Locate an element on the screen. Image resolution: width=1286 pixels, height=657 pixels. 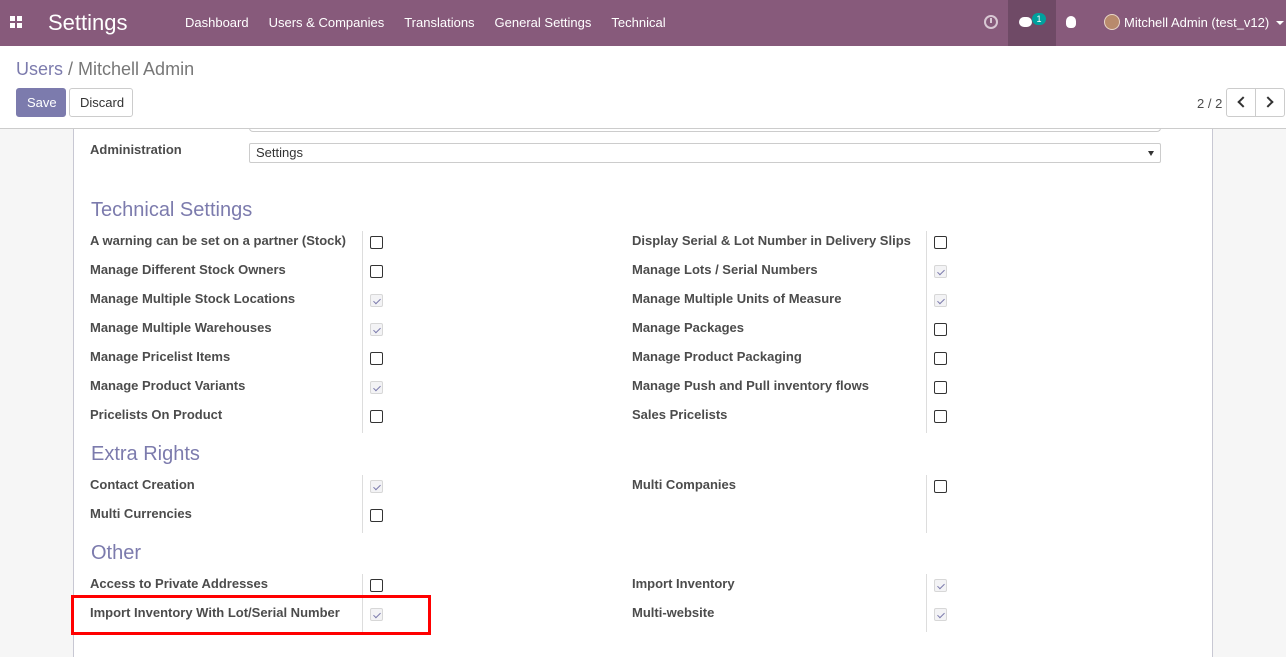
pager-previous-button is located at coordinates (1241, 102).